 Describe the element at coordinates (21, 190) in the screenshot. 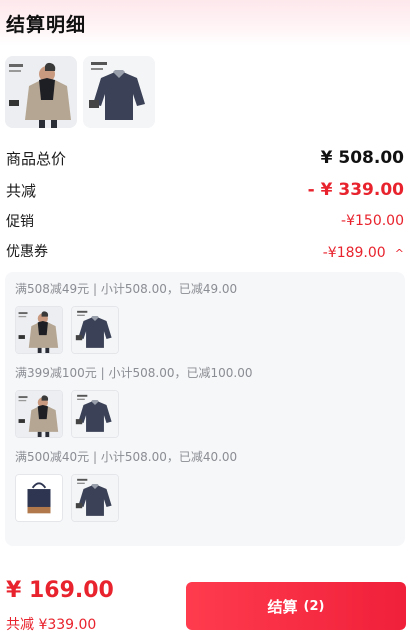

I see `discount-label: 共减` at that location.